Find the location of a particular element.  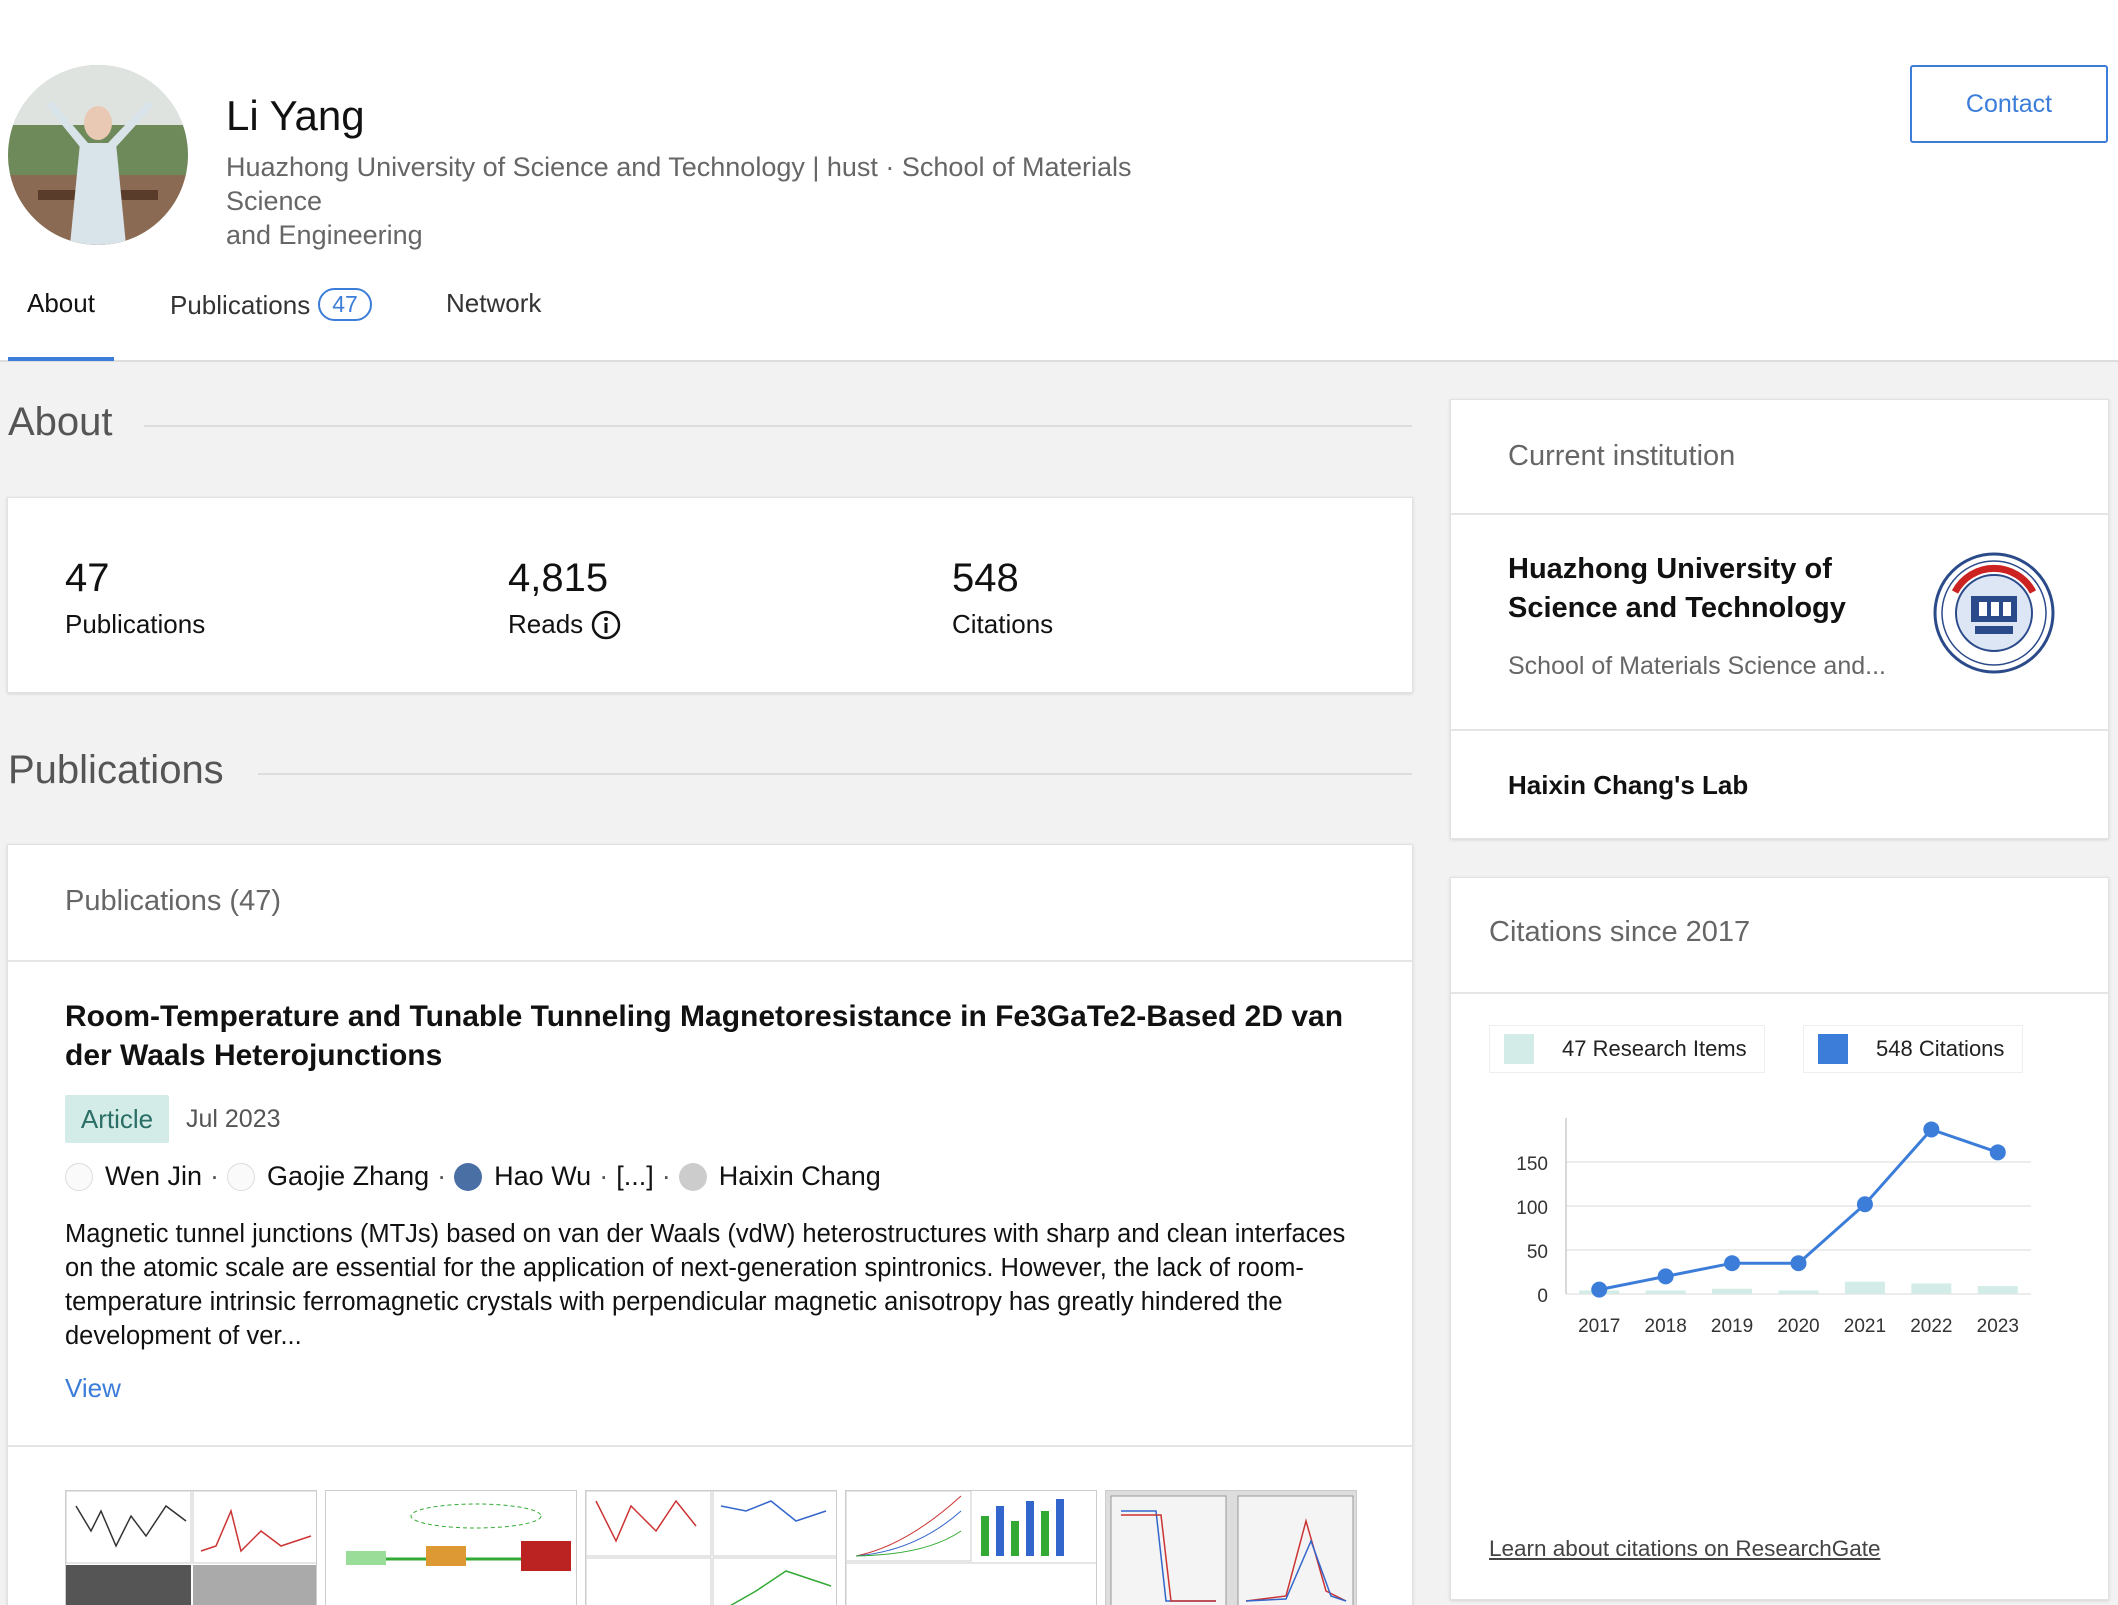

publication-figures-divider is located at coordinates (711, 1446).